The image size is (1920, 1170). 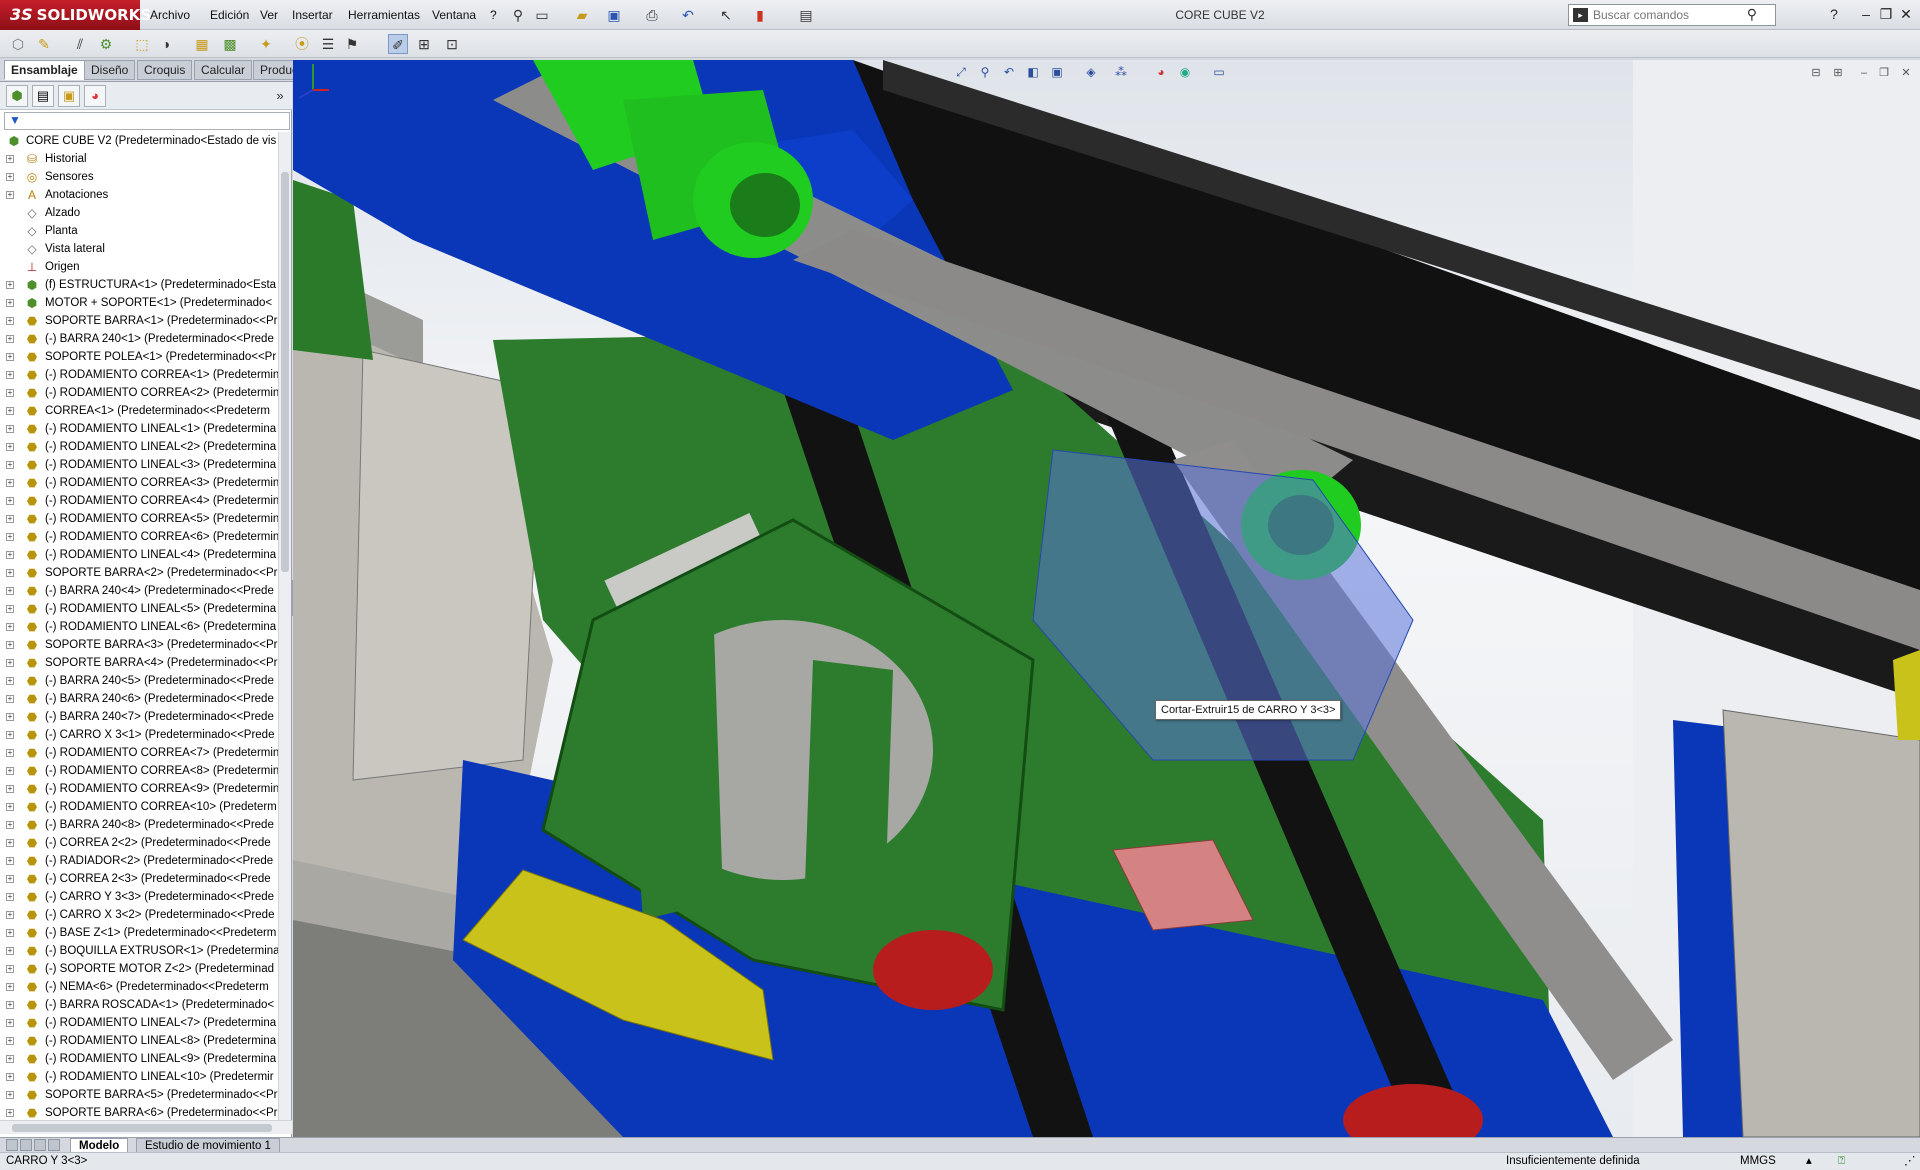 I want to click on new-motion-study-icon: ✦, so click(x=266, y=44).